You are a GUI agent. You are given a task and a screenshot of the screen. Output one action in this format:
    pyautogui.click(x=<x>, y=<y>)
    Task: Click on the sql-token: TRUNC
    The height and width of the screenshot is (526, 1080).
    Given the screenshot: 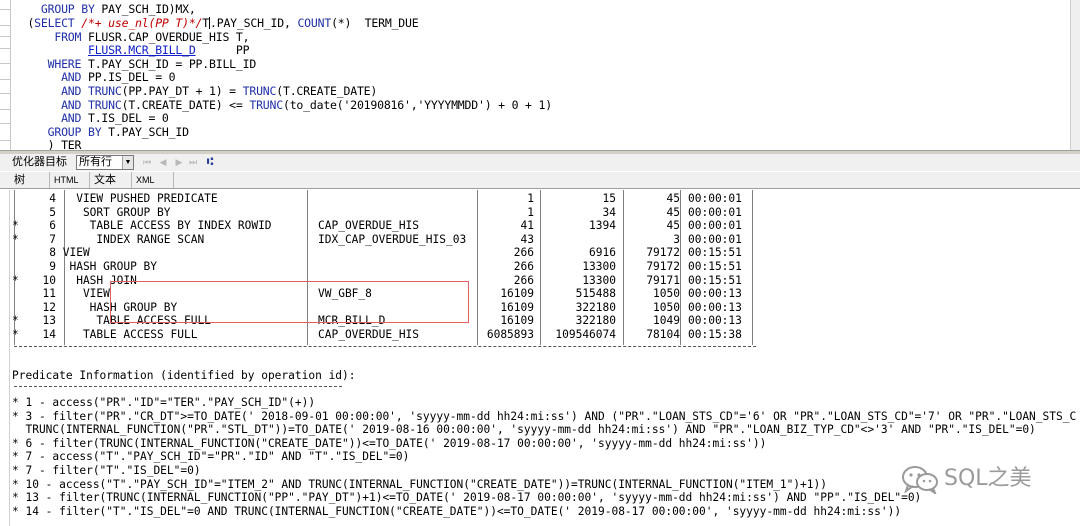 What is the action you would take?
    pyautogui.click(x=259, y=91)
    